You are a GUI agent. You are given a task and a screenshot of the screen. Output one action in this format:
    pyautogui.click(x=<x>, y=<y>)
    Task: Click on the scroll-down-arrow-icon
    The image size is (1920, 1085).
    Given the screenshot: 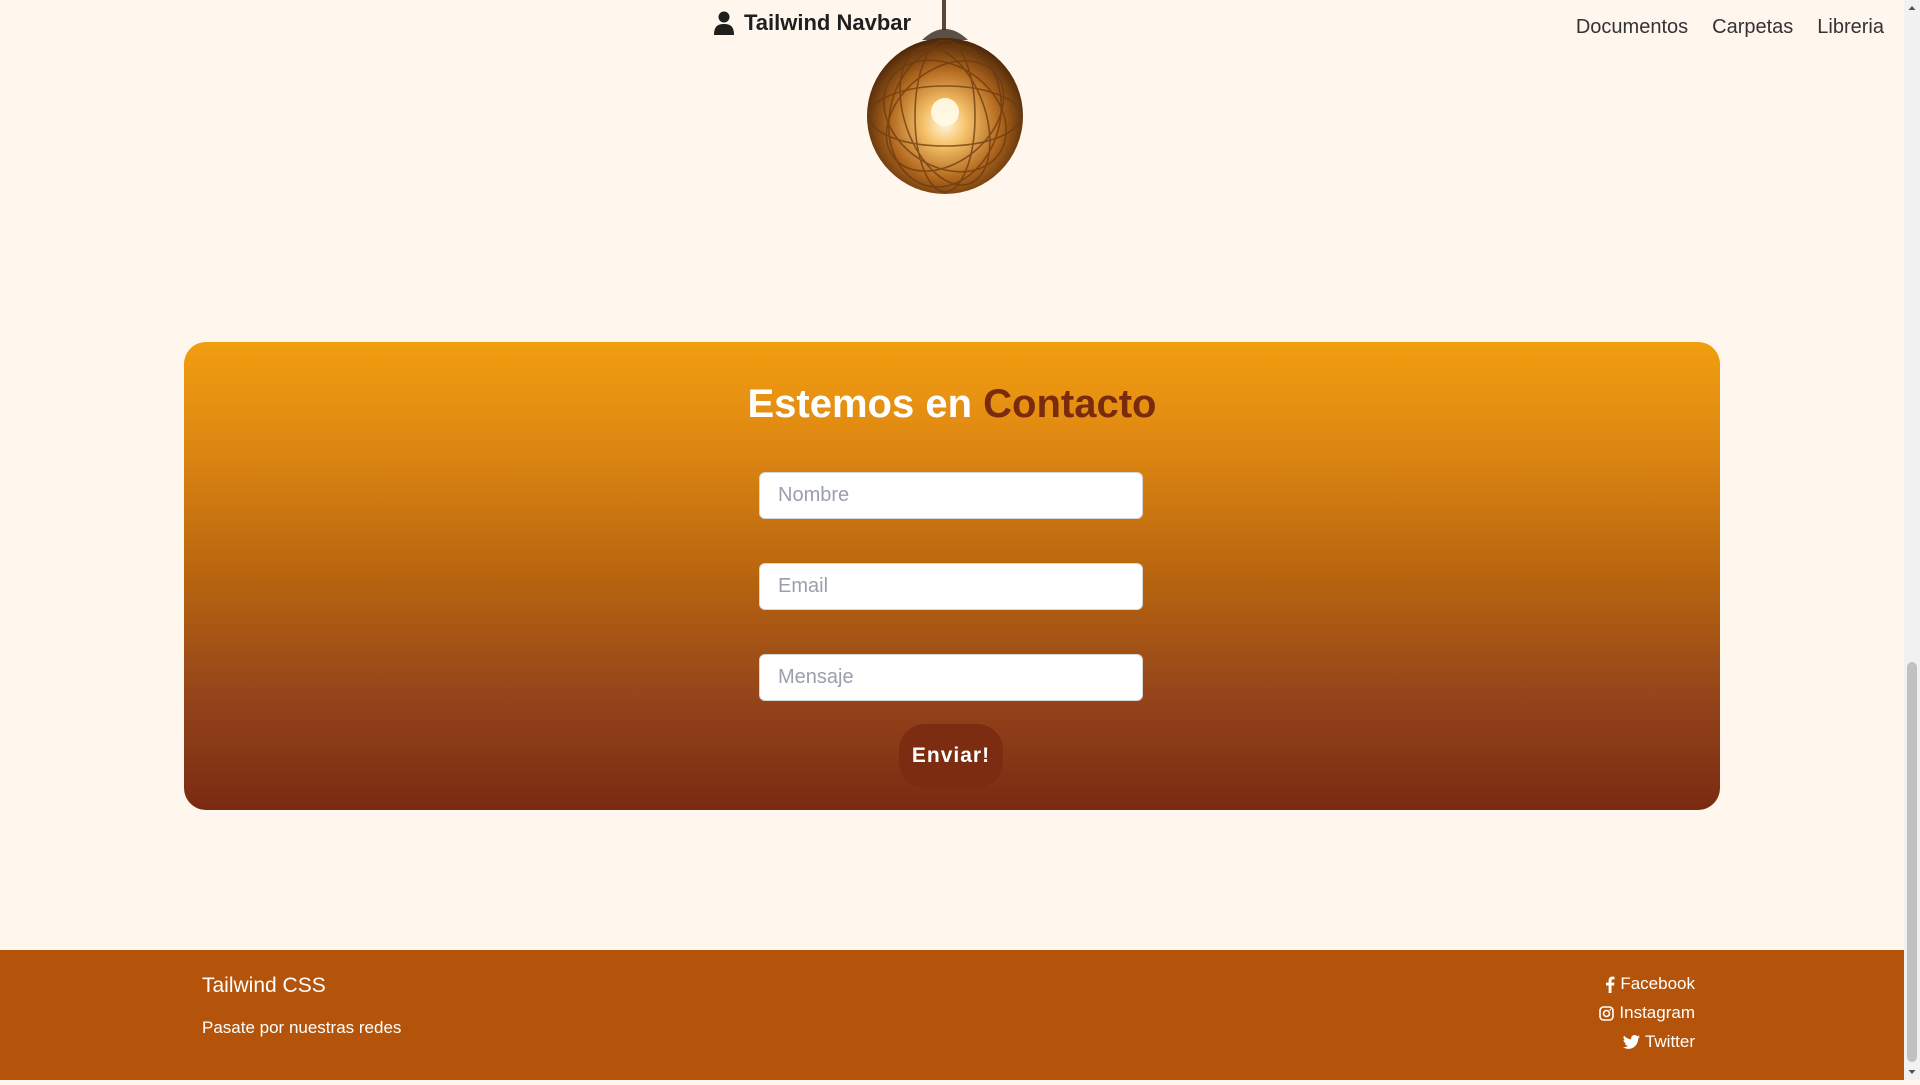 What is the action you would take?
    pyautogui.click(x=1912, y=1072)
    